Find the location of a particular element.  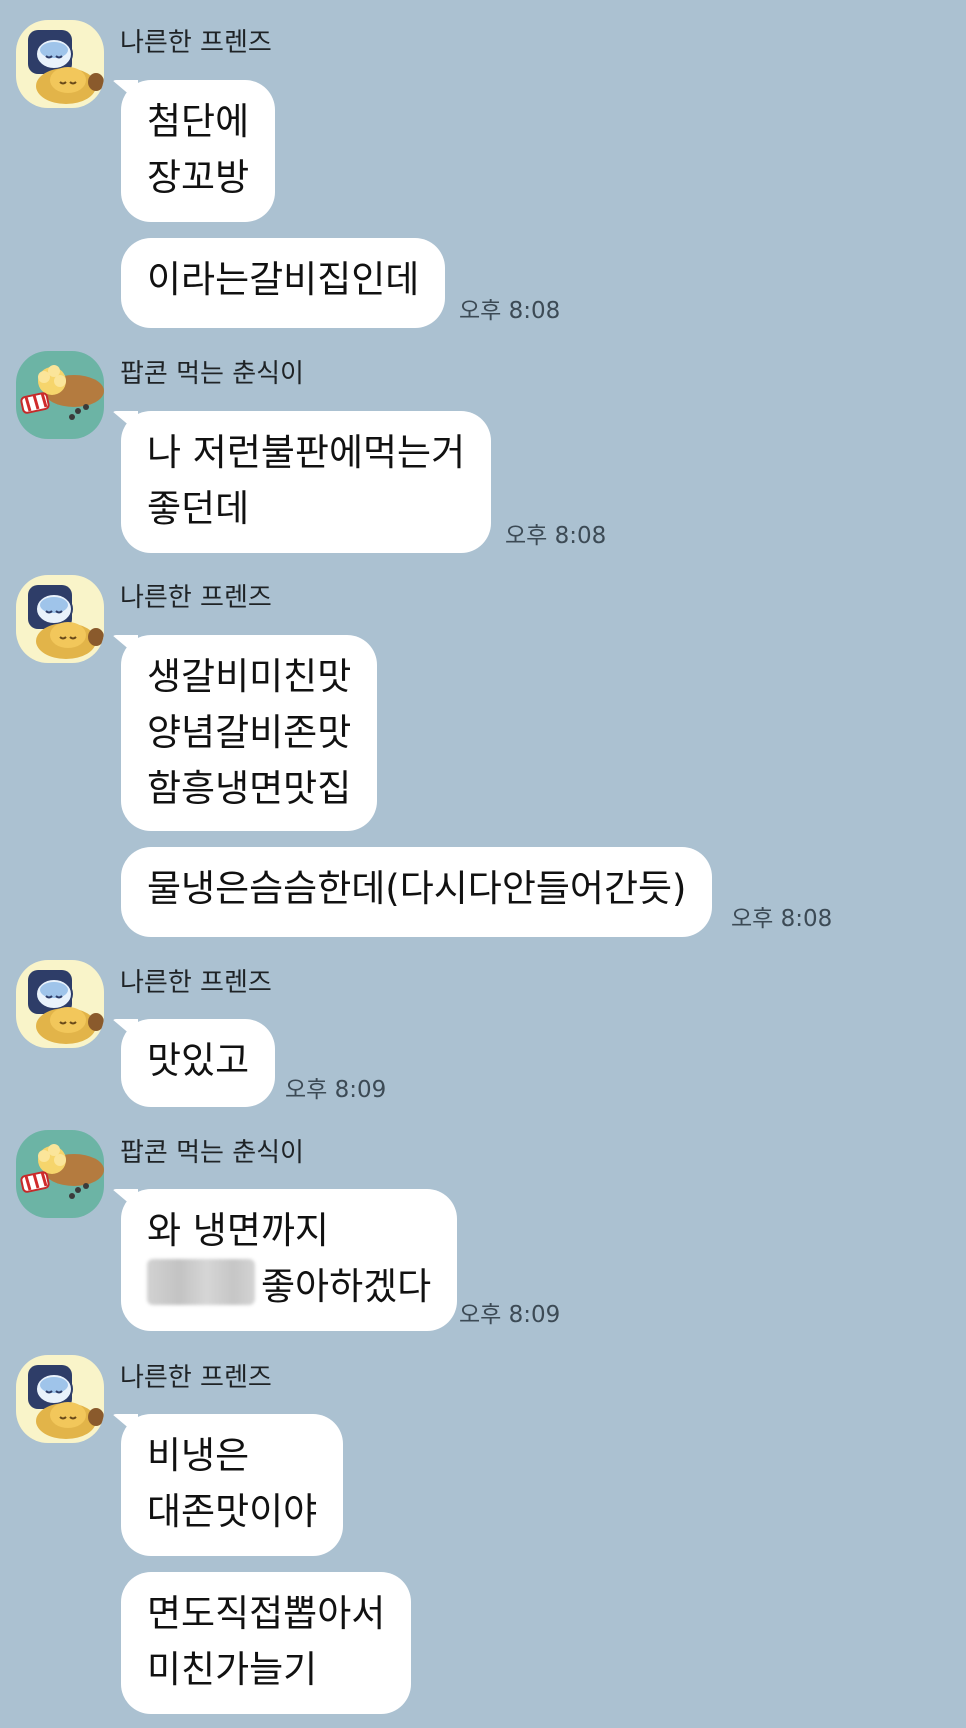

message-bubble: 첨단에 장꼬방 is located at coordinates (198, 151).